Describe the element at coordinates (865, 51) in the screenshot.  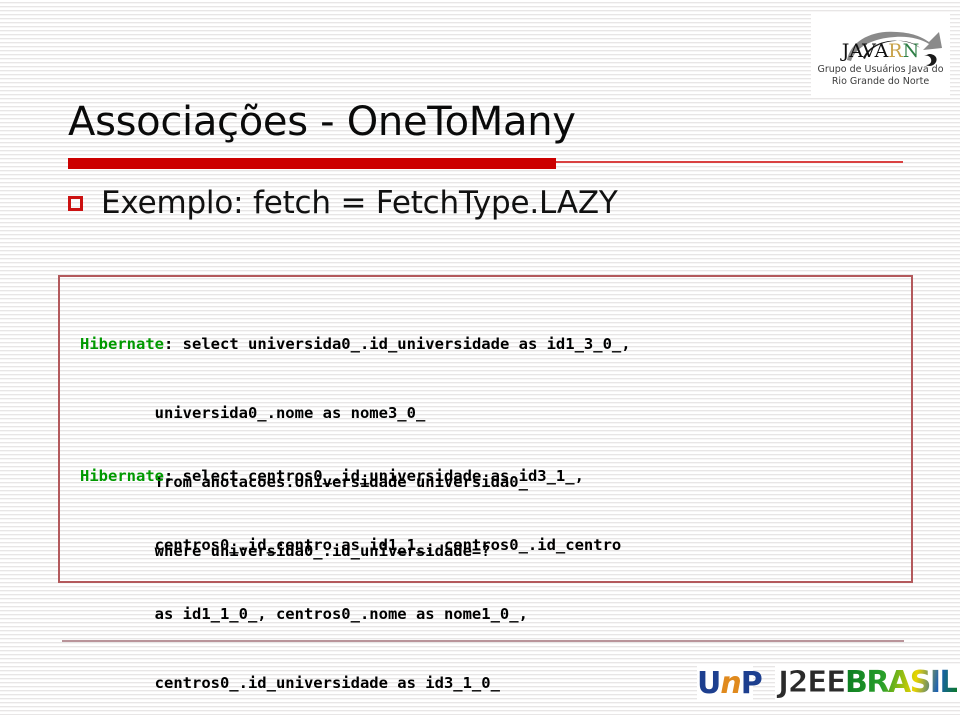
I see `javarn-word-java: JAVA` at that location.